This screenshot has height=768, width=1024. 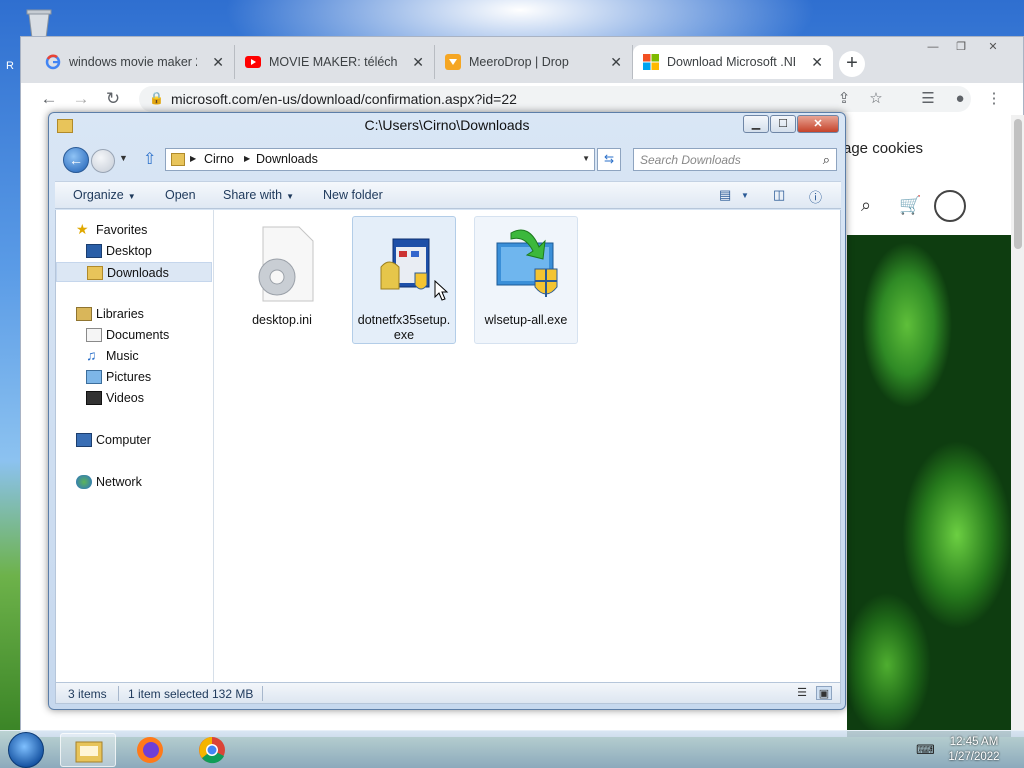 I want to click on explorer-address-bar: ▶ Cirno ▶ Downloads ▼, so click(x=380, y=159).